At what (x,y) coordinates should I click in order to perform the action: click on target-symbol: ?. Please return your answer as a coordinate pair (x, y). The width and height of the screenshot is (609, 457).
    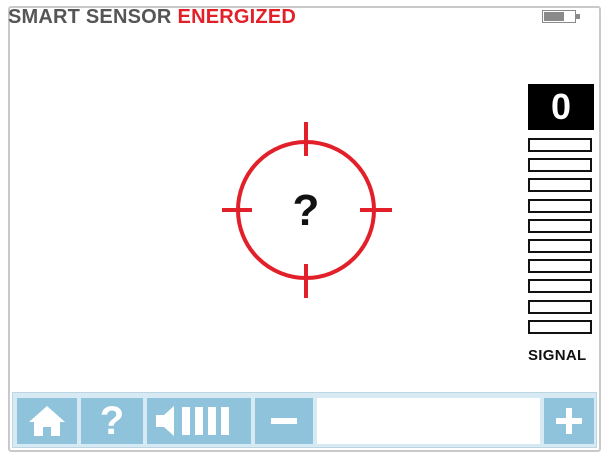
    Looking at the image, I should click on (306, 210).